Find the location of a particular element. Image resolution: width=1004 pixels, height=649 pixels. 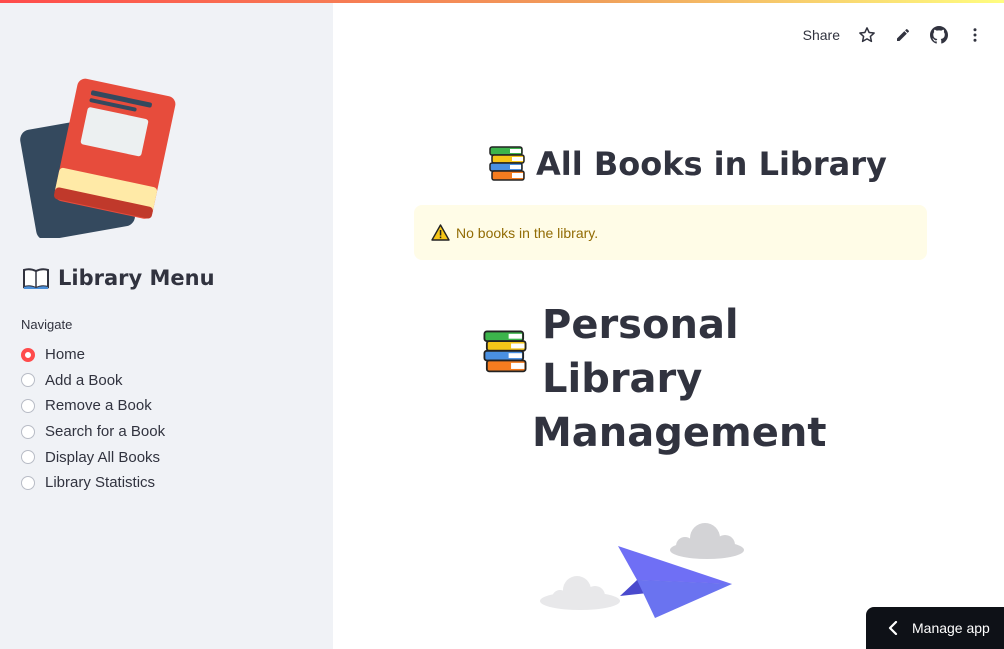

sidebar-title: Library Menu is located at coordinates (118, 278).